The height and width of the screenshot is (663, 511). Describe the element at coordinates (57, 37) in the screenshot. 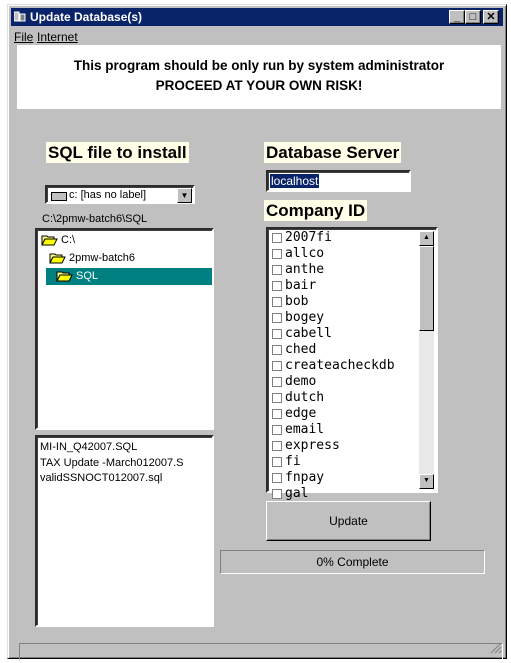

I see `menu-internet: Internet` at that location.